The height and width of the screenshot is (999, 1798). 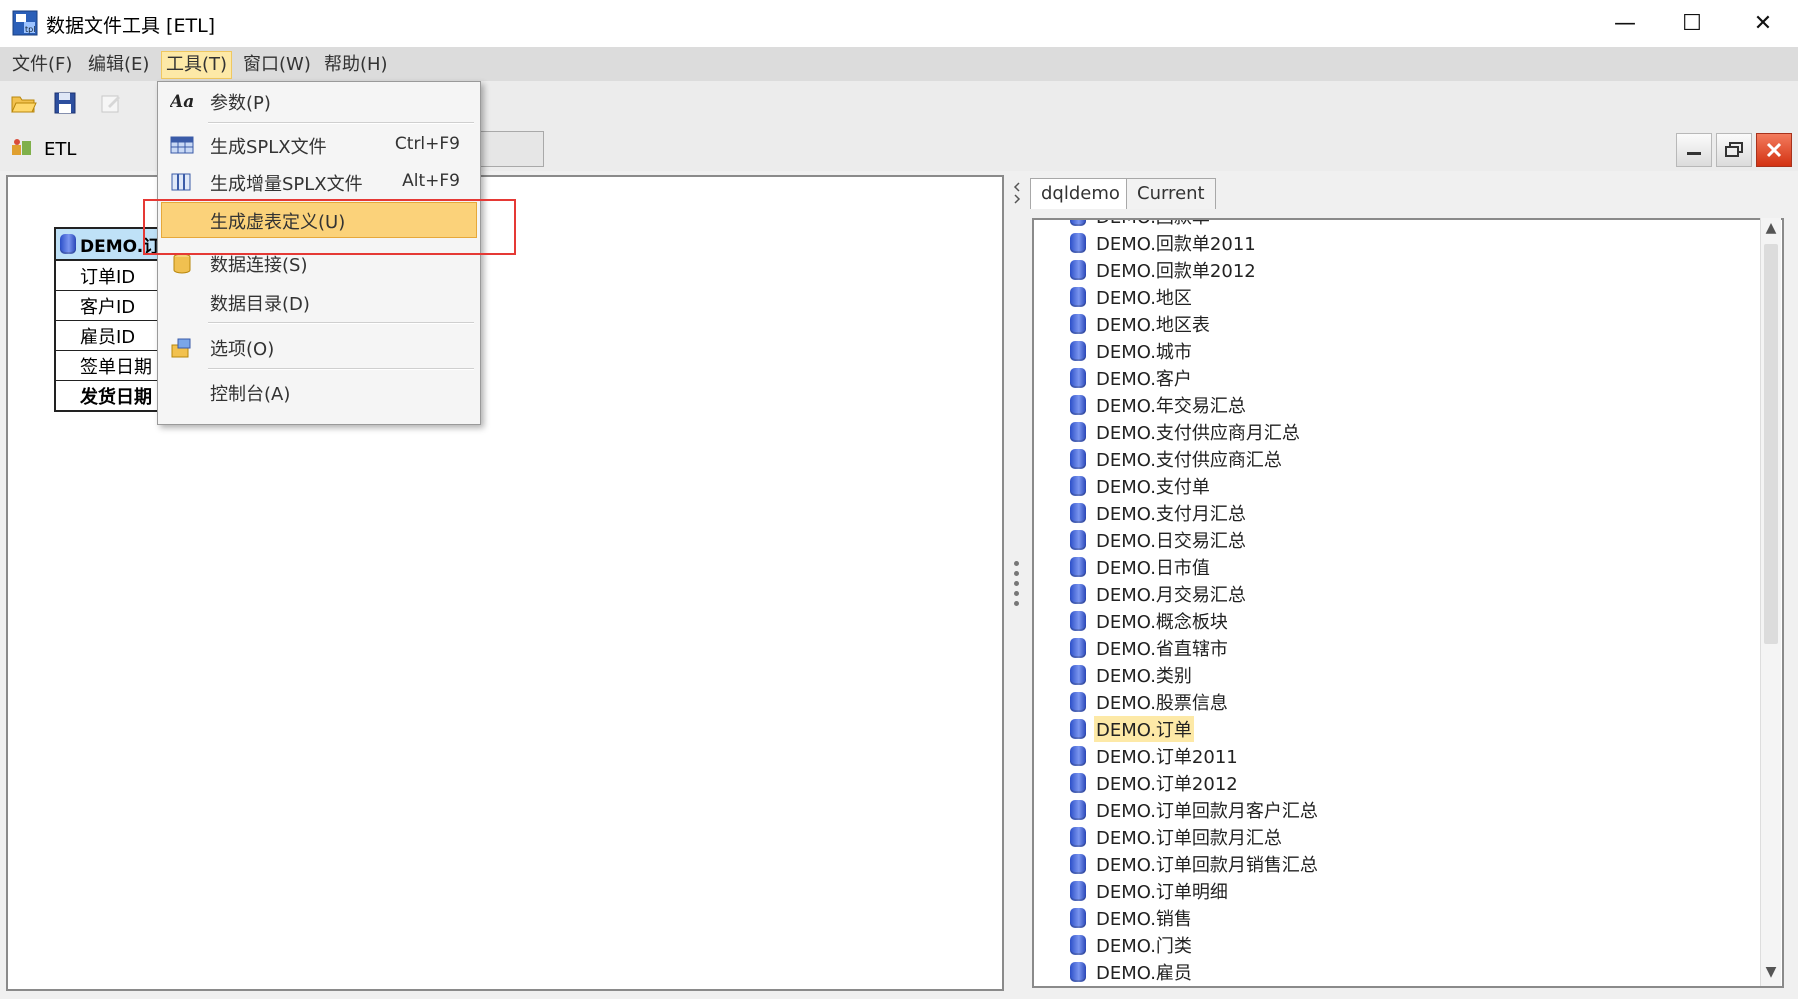 I want to click on save-button, so click(x=67, y=104).